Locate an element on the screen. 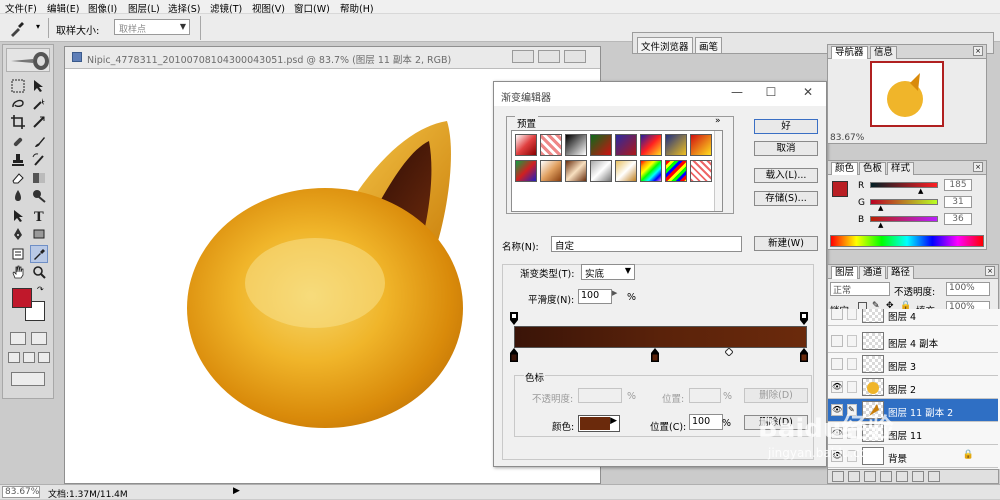  layer-mask-icon is located at coordinates (870, 476).